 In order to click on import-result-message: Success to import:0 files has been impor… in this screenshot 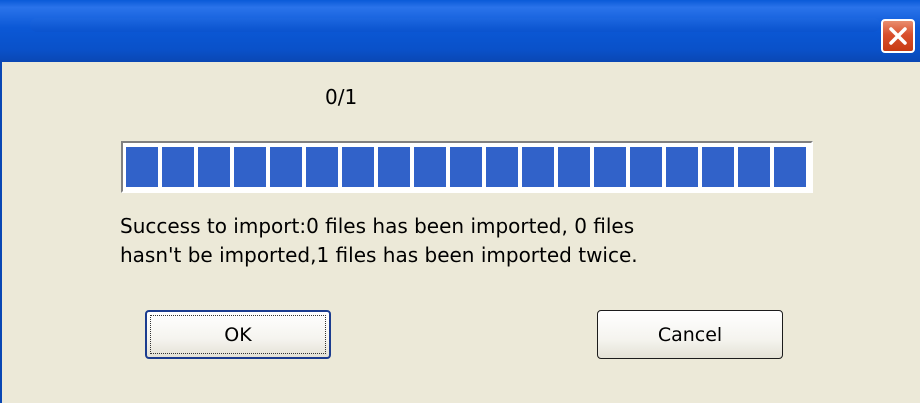, I will do `click(480, 241)`.